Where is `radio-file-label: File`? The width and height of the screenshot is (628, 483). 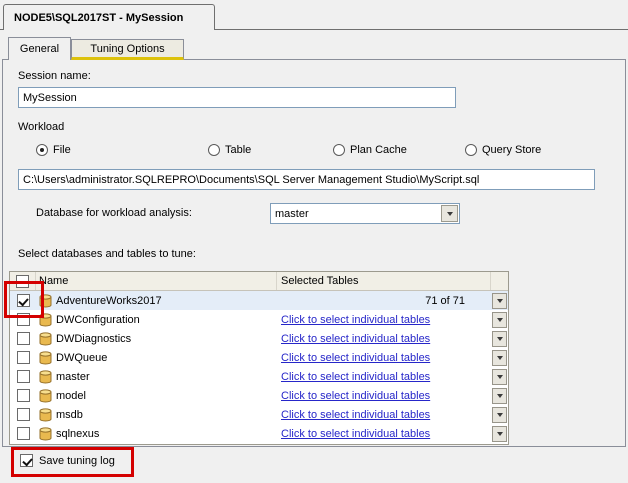 radio-file-label: File is located at coordinates (62, 150).